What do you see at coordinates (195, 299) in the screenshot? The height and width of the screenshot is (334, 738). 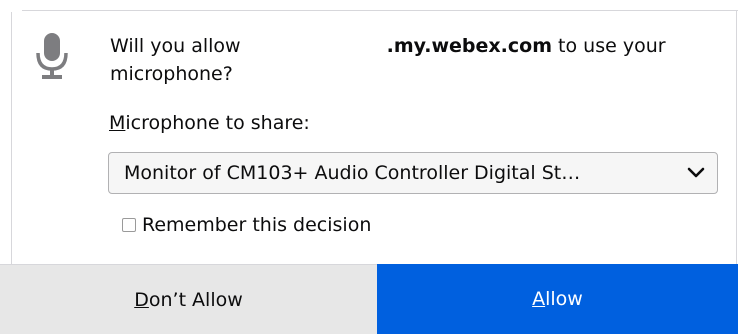 I see `dont-allow-label: on’t Allow` at bounding box center [195, 299].